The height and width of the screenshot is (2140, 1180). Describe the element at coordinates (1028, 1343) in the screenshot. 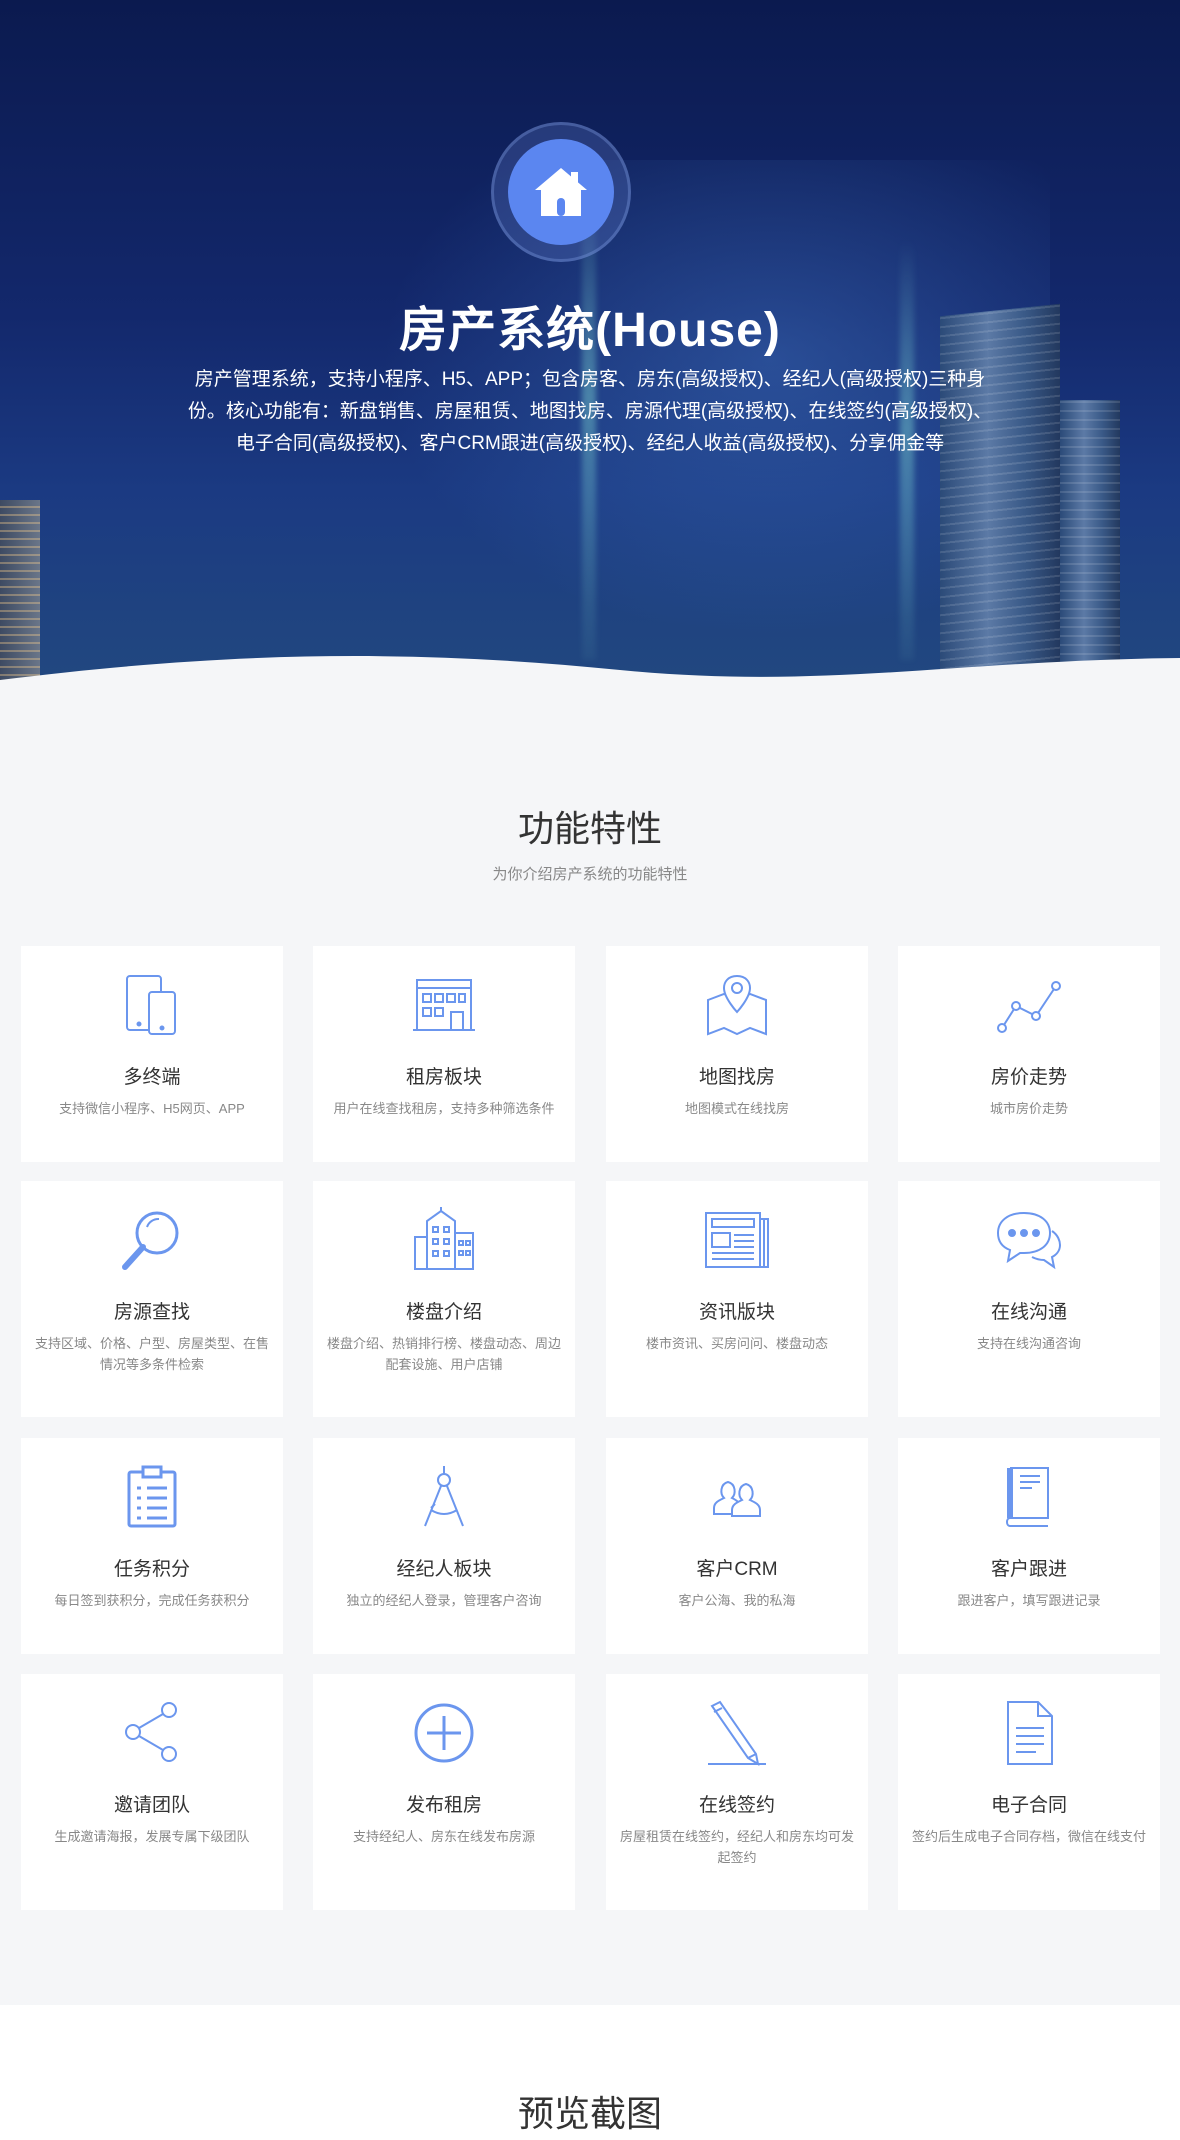

I see `feature-desc: 支持在线沟通咨询` at that location.